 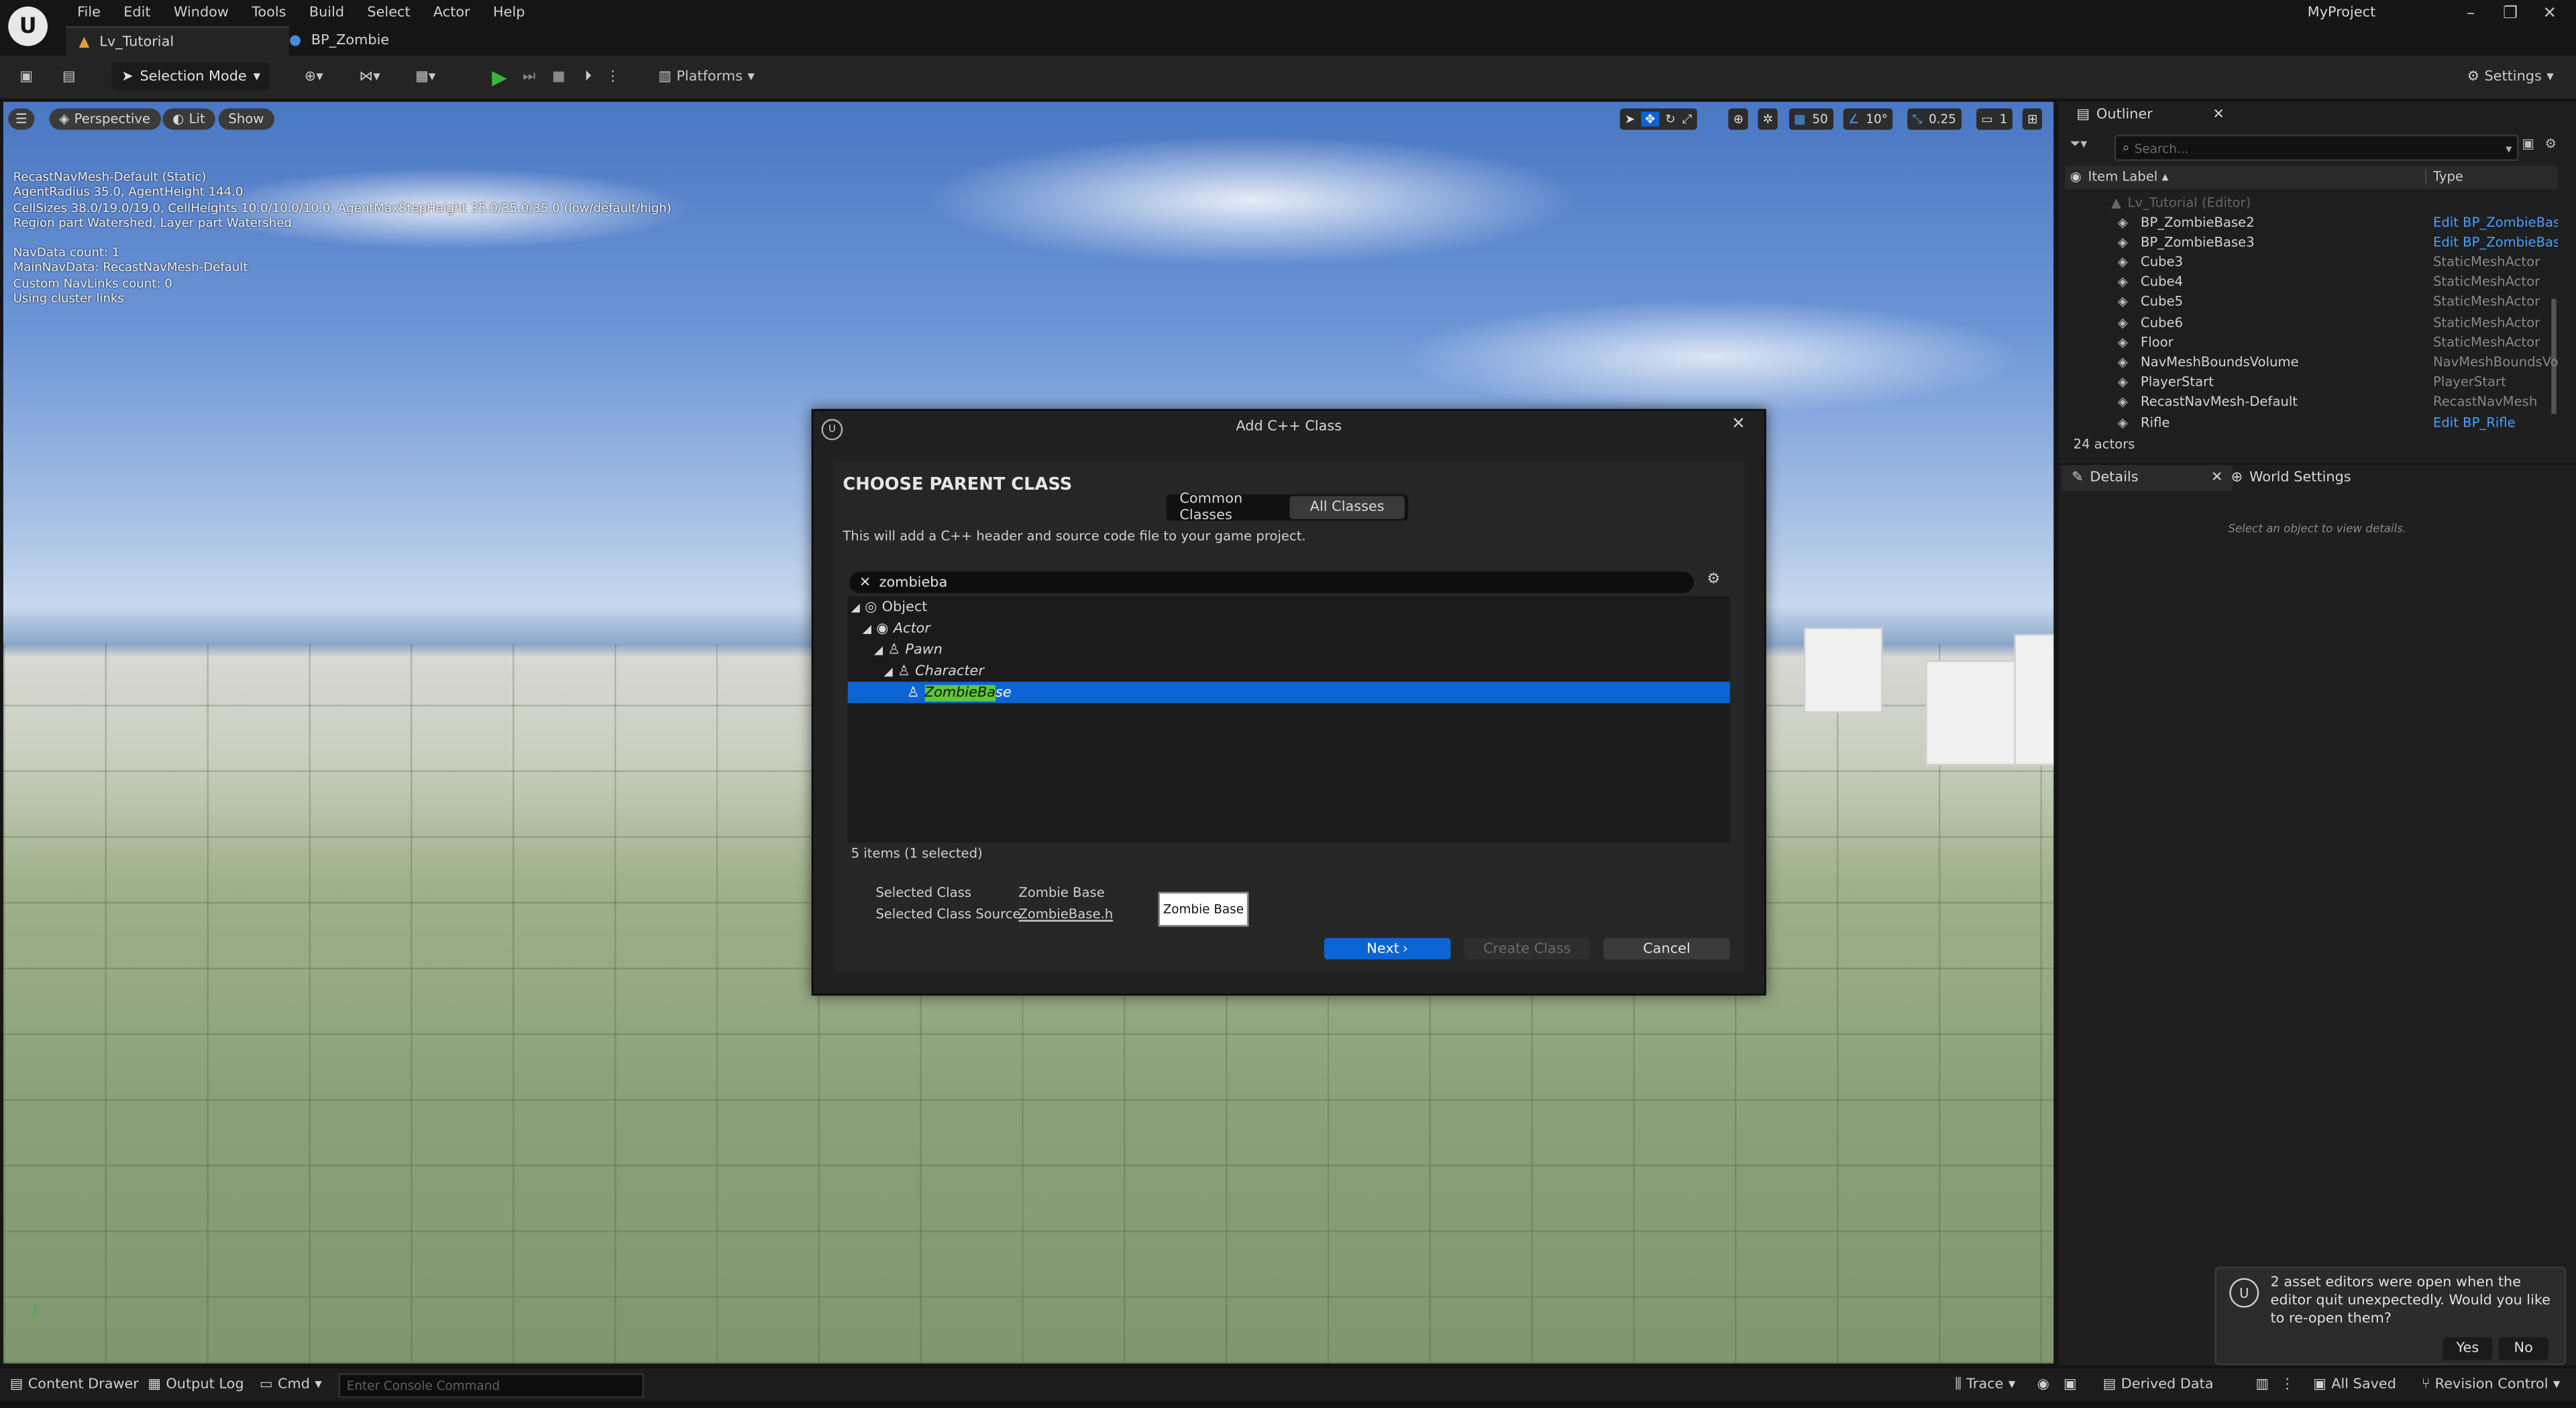 What do you see at coordinates (2158, 1384) in the screenshot?
I see `derived-data-button: ▤ Derived Data` at bounding box center [2158, 1384].